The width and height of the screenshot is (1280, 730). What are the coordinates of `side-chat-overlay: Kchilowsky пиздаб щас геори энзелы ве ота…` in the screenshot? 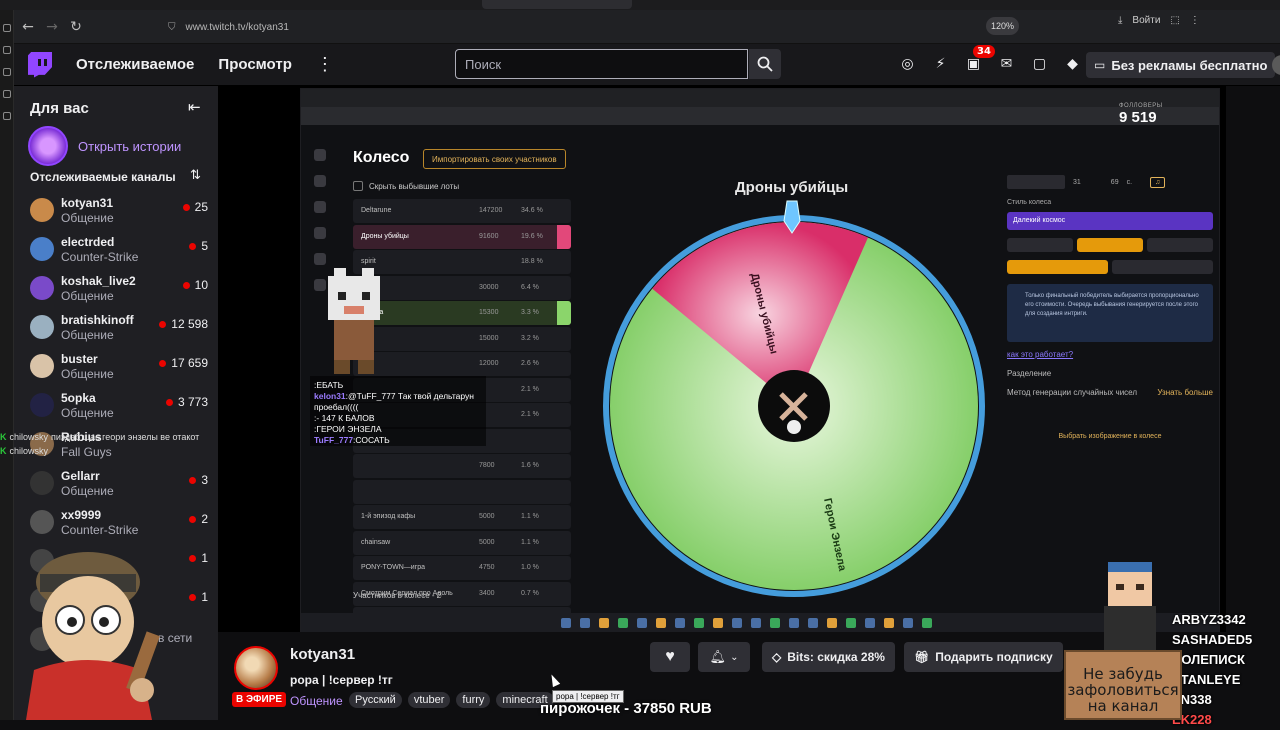 It's located at (99, 444).